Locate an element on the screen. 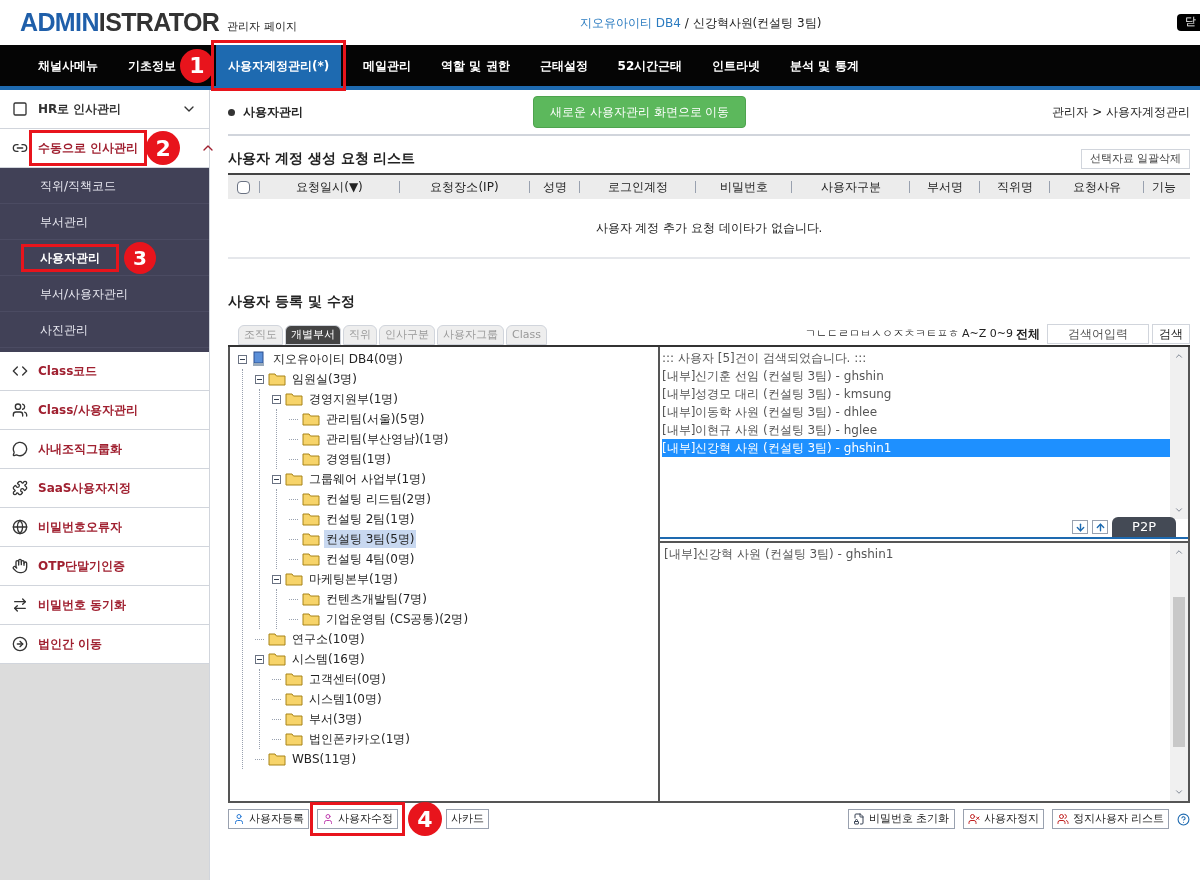 This screenshot has height=880, width=1200. sidebar-item: Class코드 is located at coordinates (104, 371).